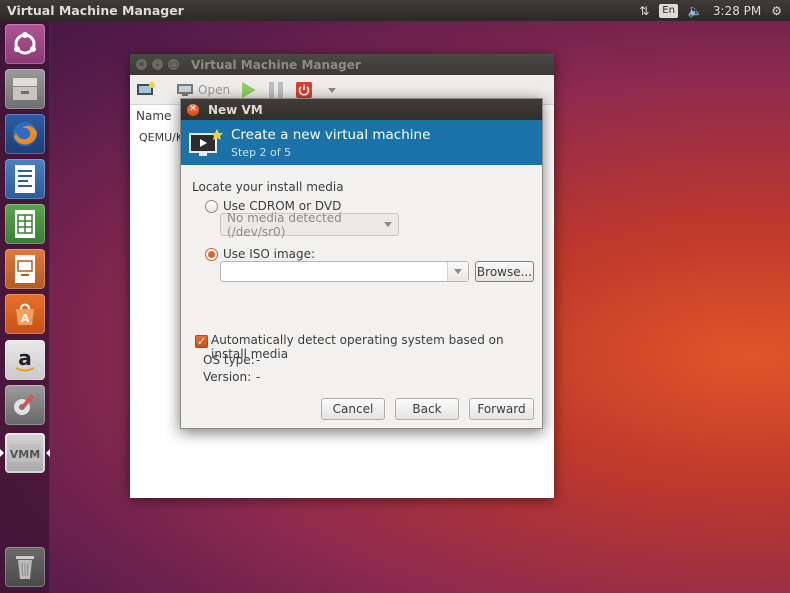 The width and height of the screenshot is (790, 593). I want to click on play-icon, so click(248, 90).